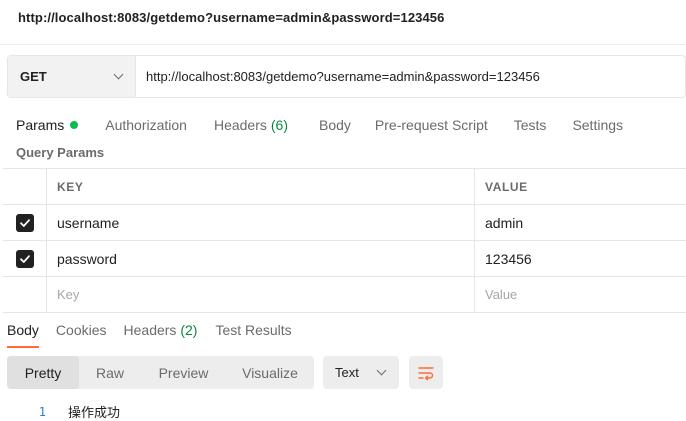 This screenshot has height=421, width=686. I want to click on column-header-key: KEY, so click(261, 186).